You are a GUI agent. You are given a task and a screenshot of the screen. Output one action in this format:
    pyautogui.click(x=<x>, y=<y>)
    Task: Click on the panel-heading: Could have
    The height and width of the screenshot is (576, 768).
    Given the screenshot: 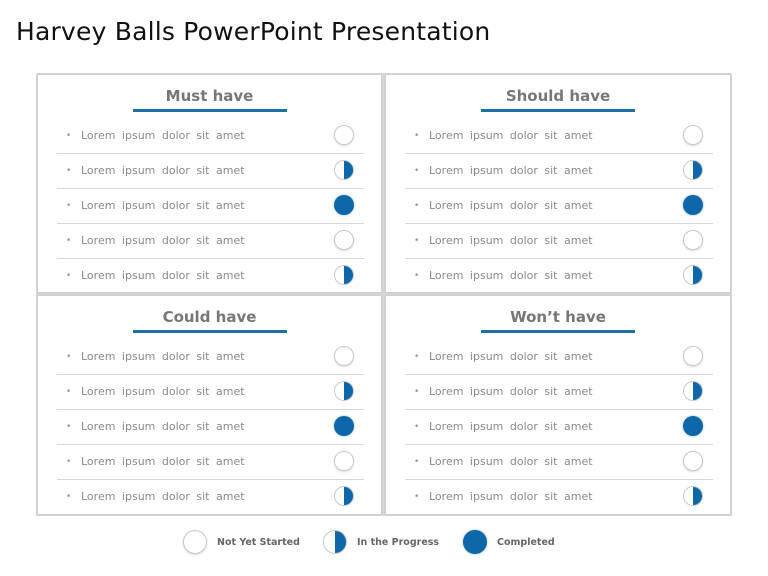 What is the action you would take?
    pyautogui.click(x=209, y=317)
    